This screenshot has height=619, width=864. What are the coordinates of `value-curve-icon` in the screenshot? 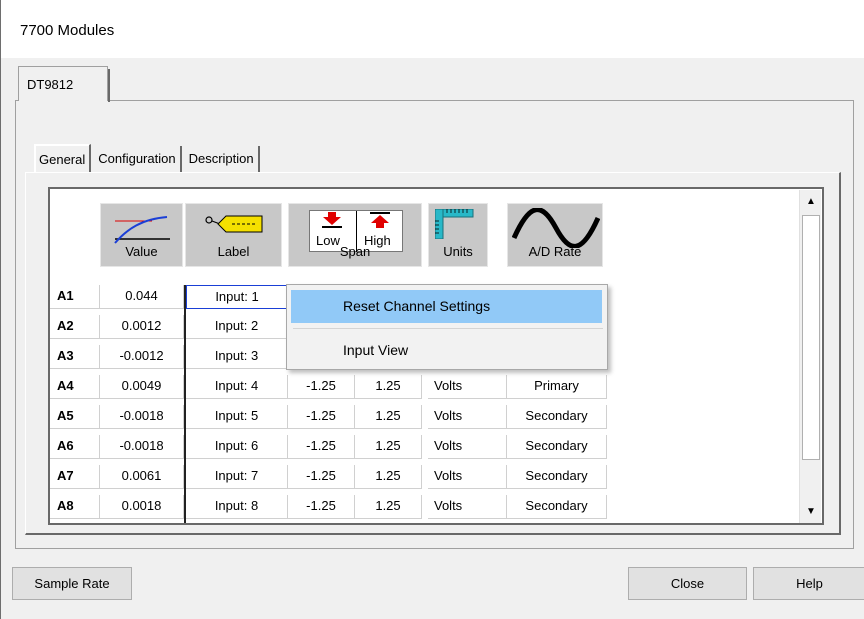 It's located at (142, 230).